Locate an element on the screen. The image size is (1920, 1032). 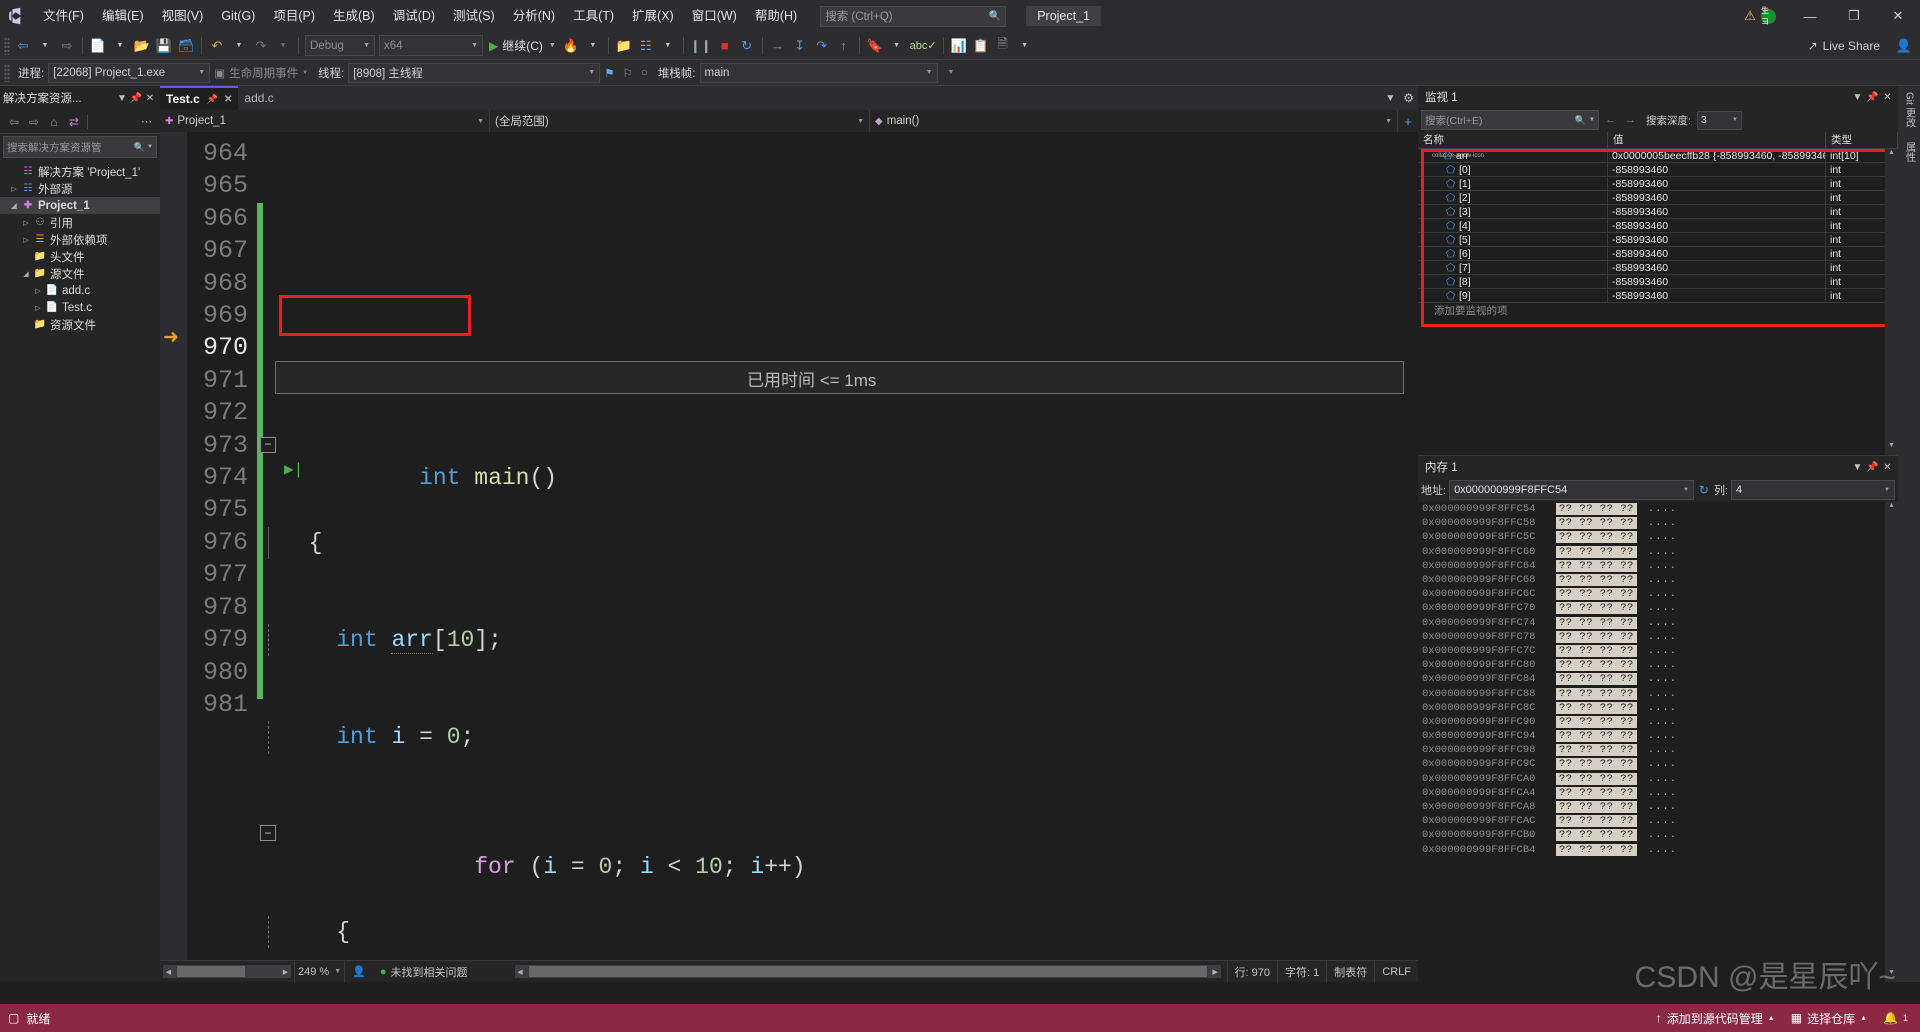
search-prev-button: ← is located at coordinates (1610, 120).